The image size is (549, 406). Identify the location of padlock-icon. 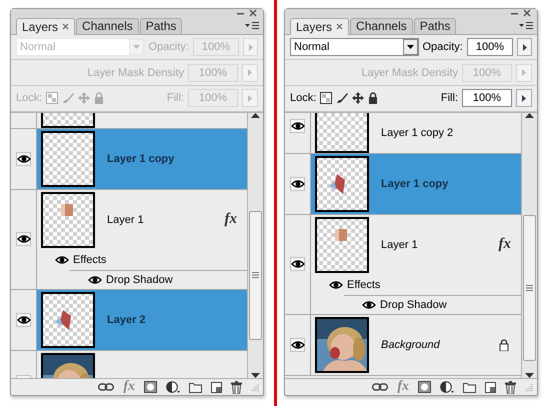
(373, 98).